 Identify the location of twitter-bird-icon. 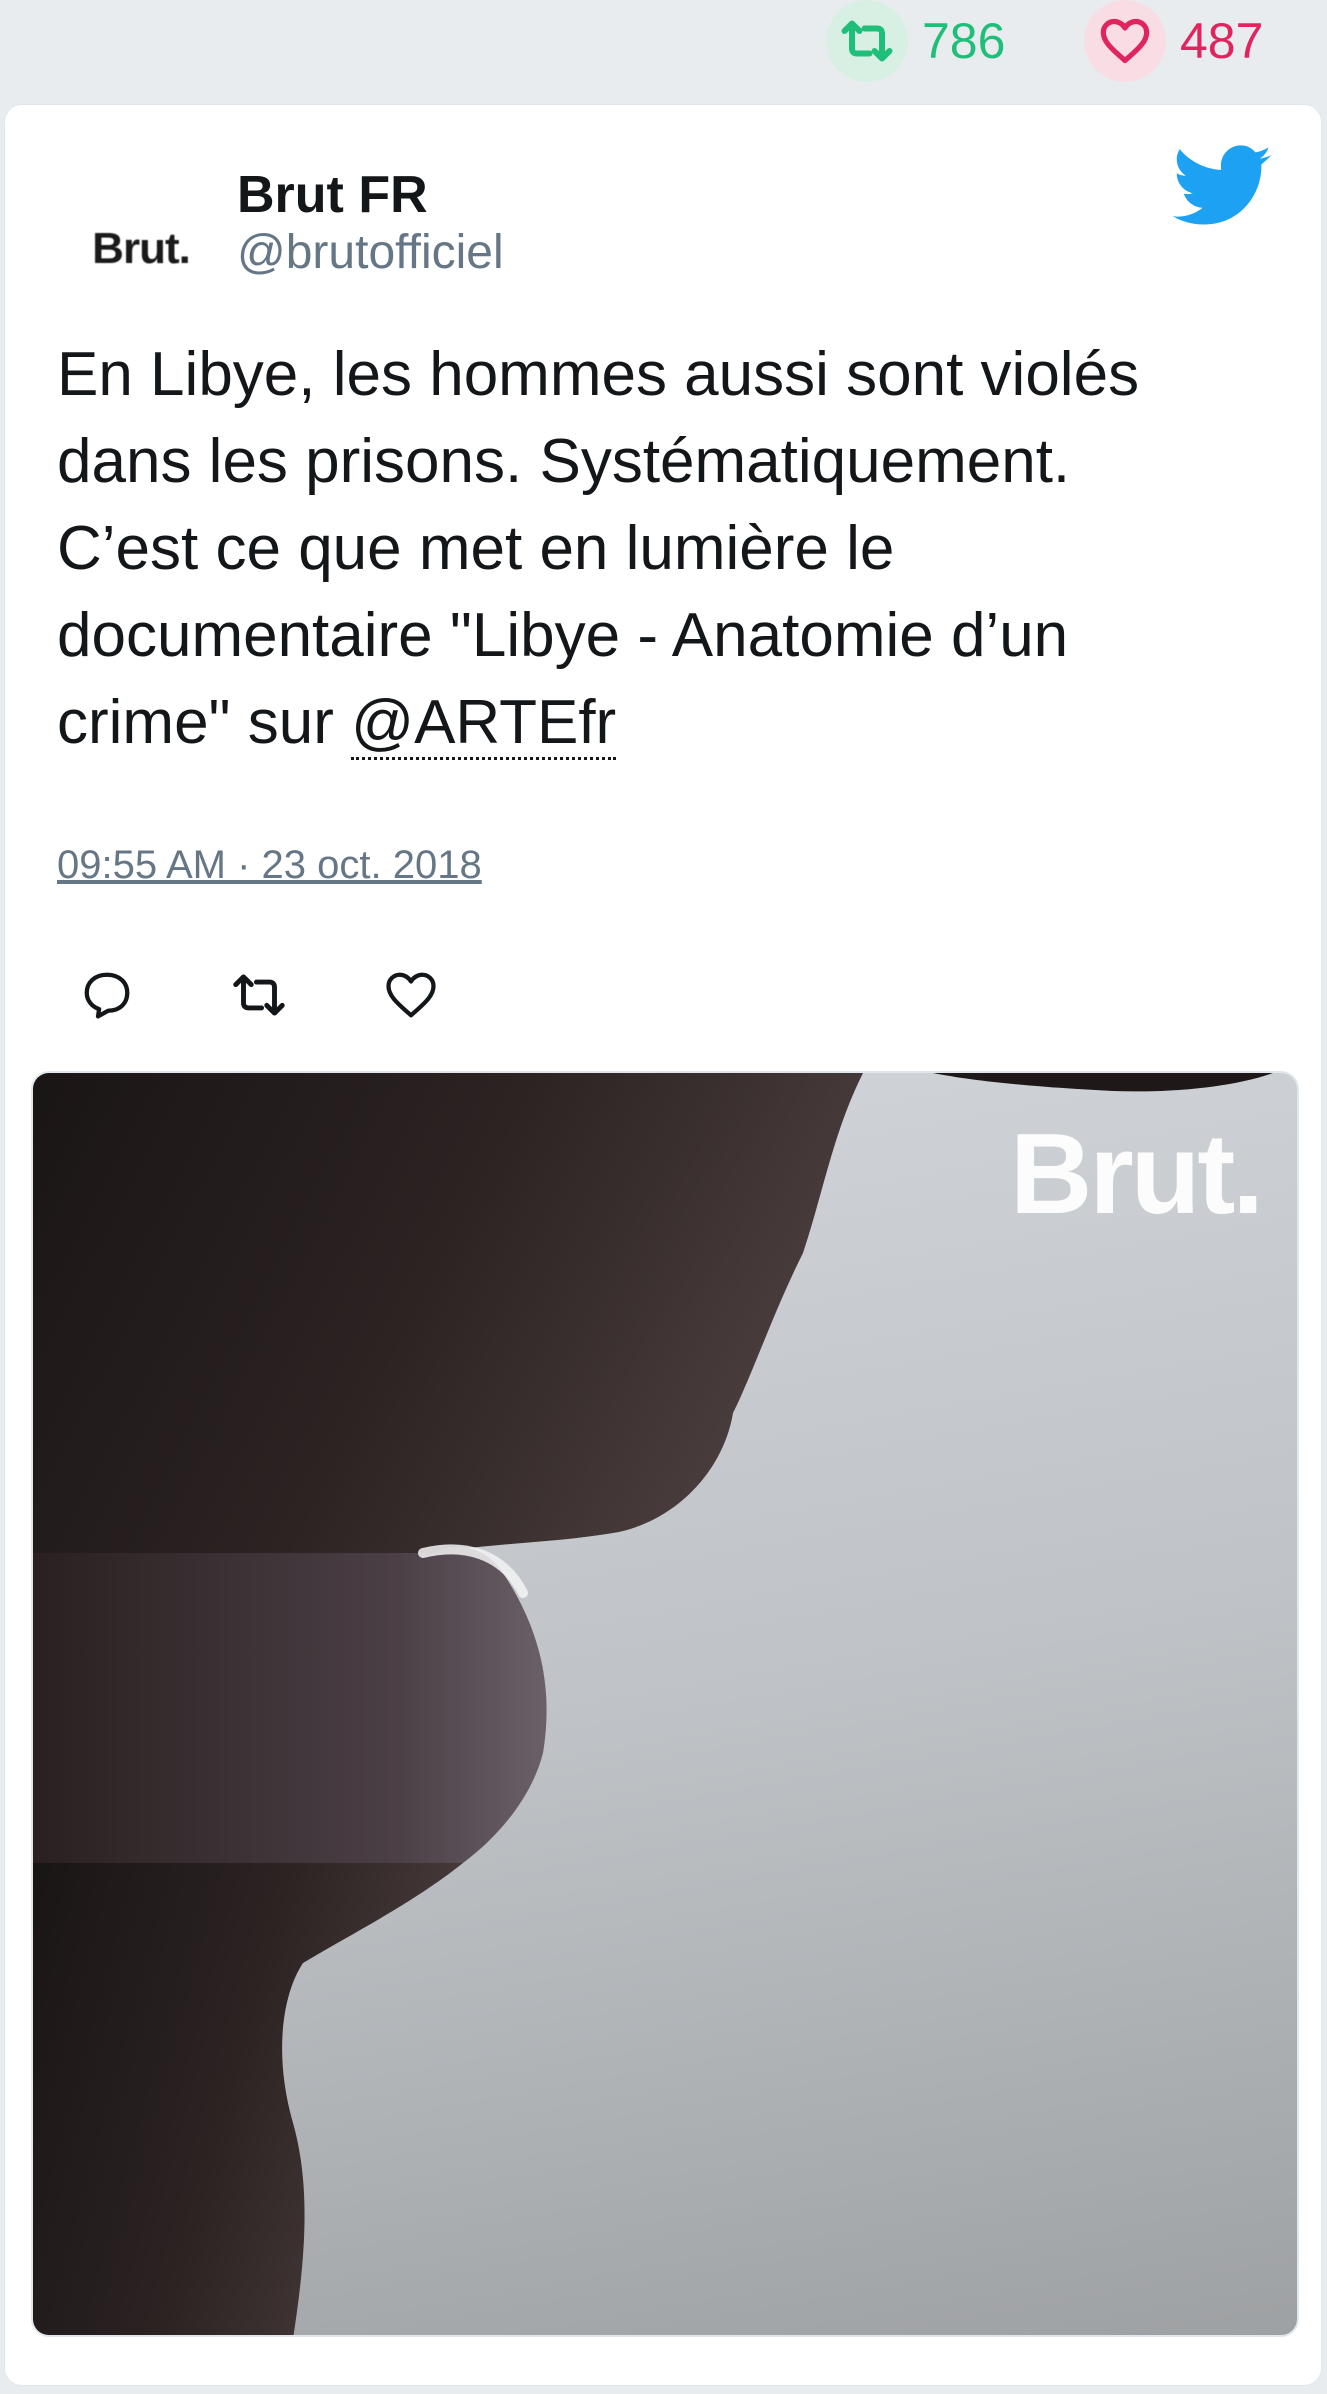
(1223, 187).